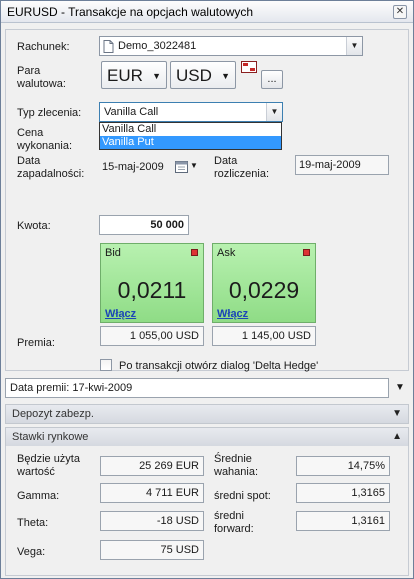 This screenshot has height=579, width=414. I want to click on currency-pair-label-line1: Para, so click(29, 71).